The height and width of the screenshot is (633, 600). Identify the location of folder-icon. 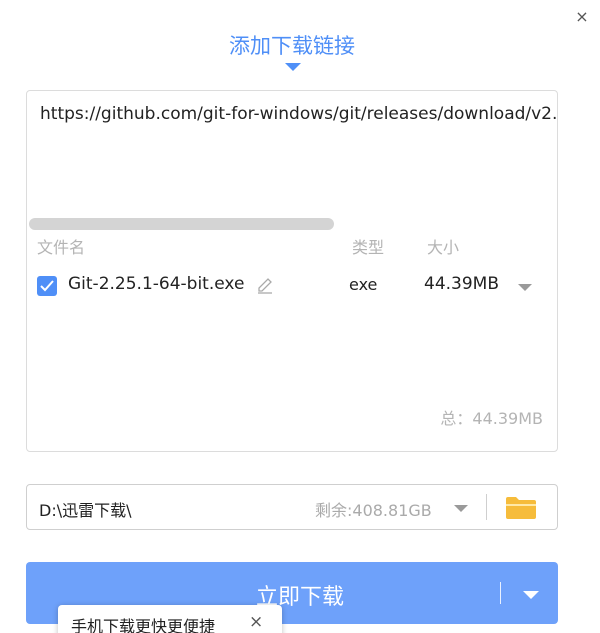
(521, 508).